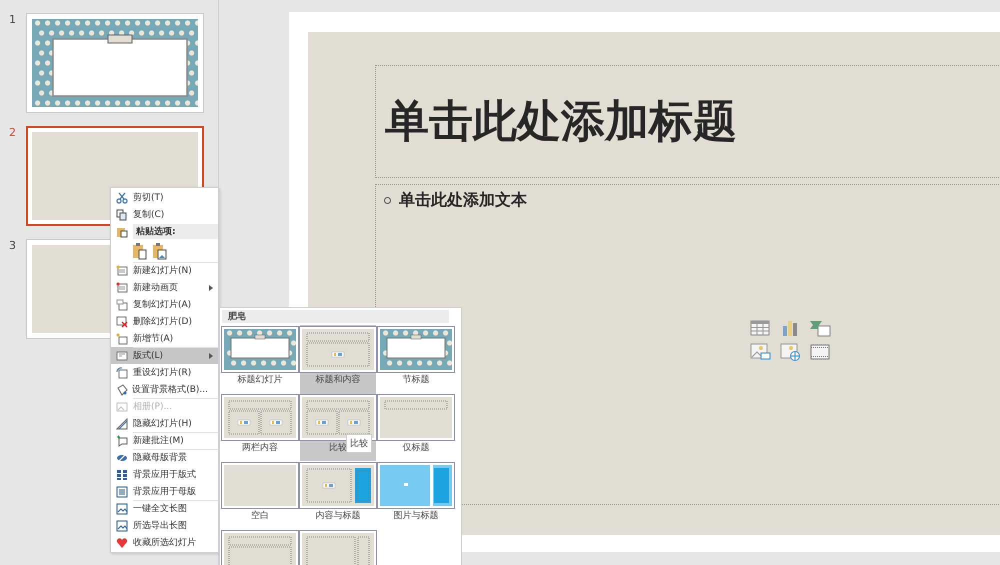 This screenshot has height=565, width=1000. I want to click on tooltip: 比较, so click(359, 443).